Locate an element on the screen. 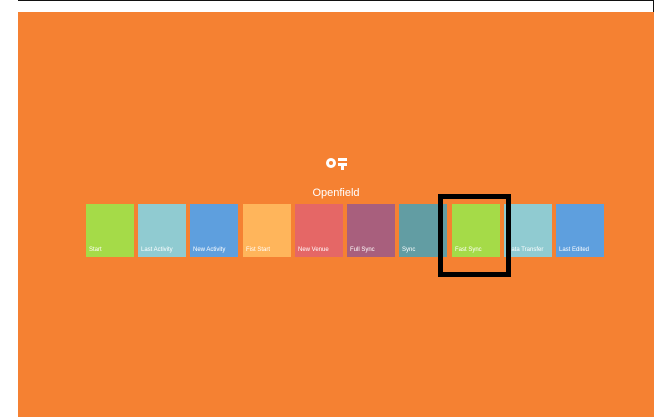  tile-start: Start is located at coordinates (110, 230).